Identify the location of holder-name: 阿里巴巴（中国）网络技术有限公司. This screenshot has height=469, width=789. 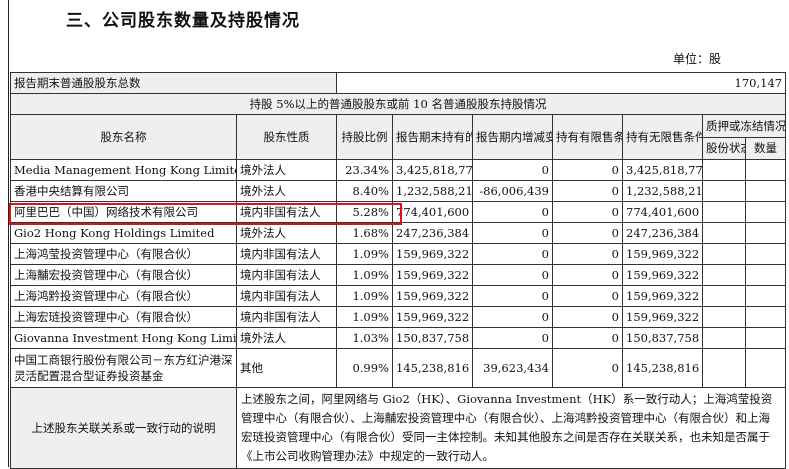
(123, 212).